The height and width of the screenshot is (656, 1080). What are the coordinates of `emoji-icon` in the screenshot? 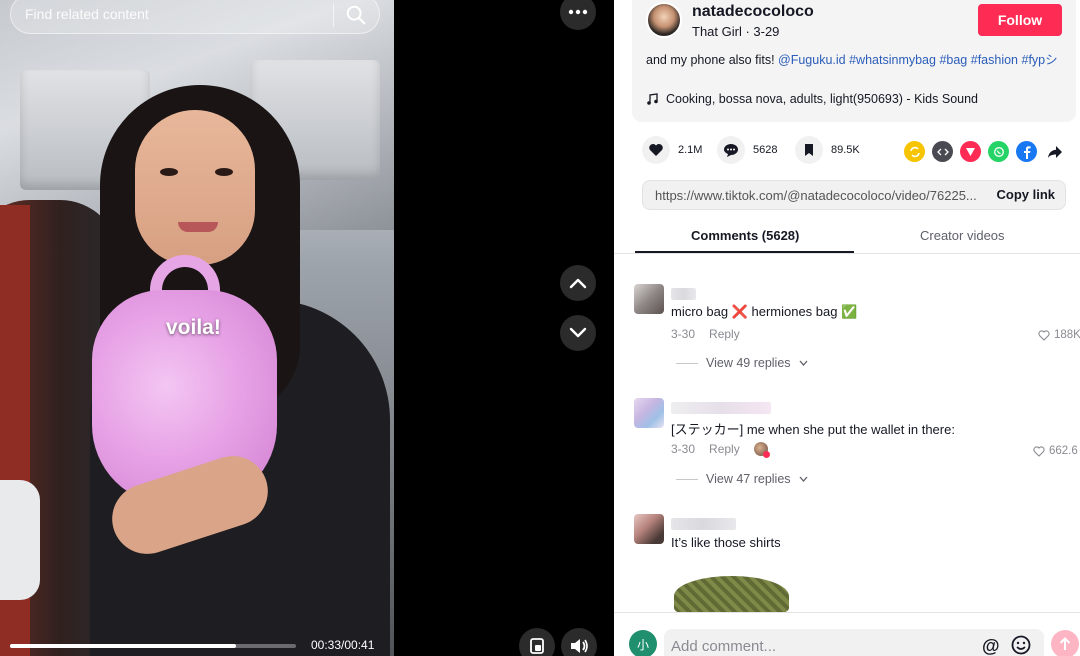 It's located at (1021, 645).